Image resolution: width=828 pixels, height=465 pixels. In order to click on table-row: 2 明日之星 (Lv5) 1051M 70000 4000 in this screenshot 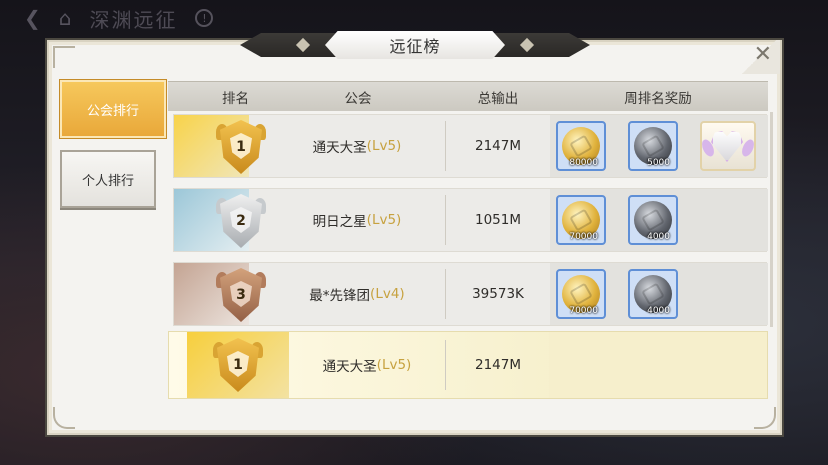, I will do `click(470, 220)`.